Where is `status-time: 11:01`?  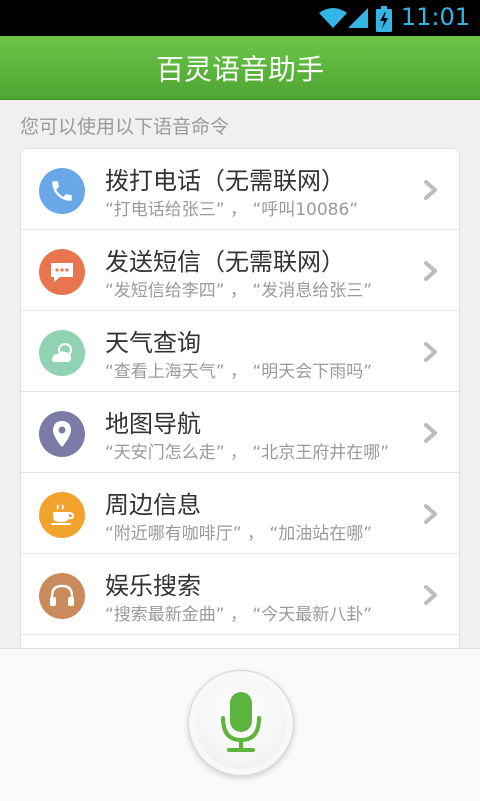 status-time: 11:01 is located at coordinates (435, 17).